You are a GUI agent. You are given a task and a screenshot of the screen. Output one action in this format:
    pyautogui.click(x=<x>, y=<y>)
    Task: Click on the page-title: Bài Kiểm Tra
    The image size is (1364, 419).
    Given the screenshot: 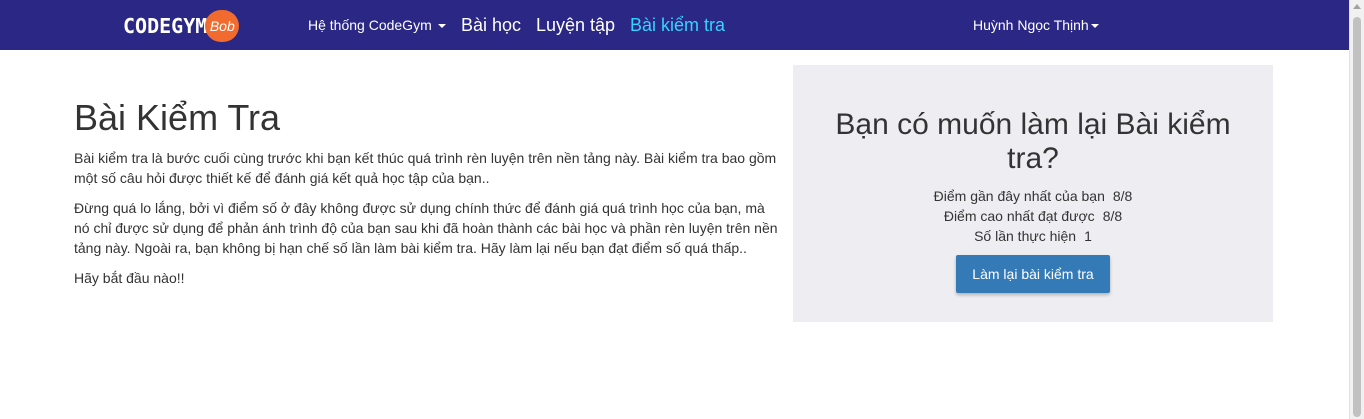 What is the action you would take?
    pyautogui.click(x=177, y=117)
    